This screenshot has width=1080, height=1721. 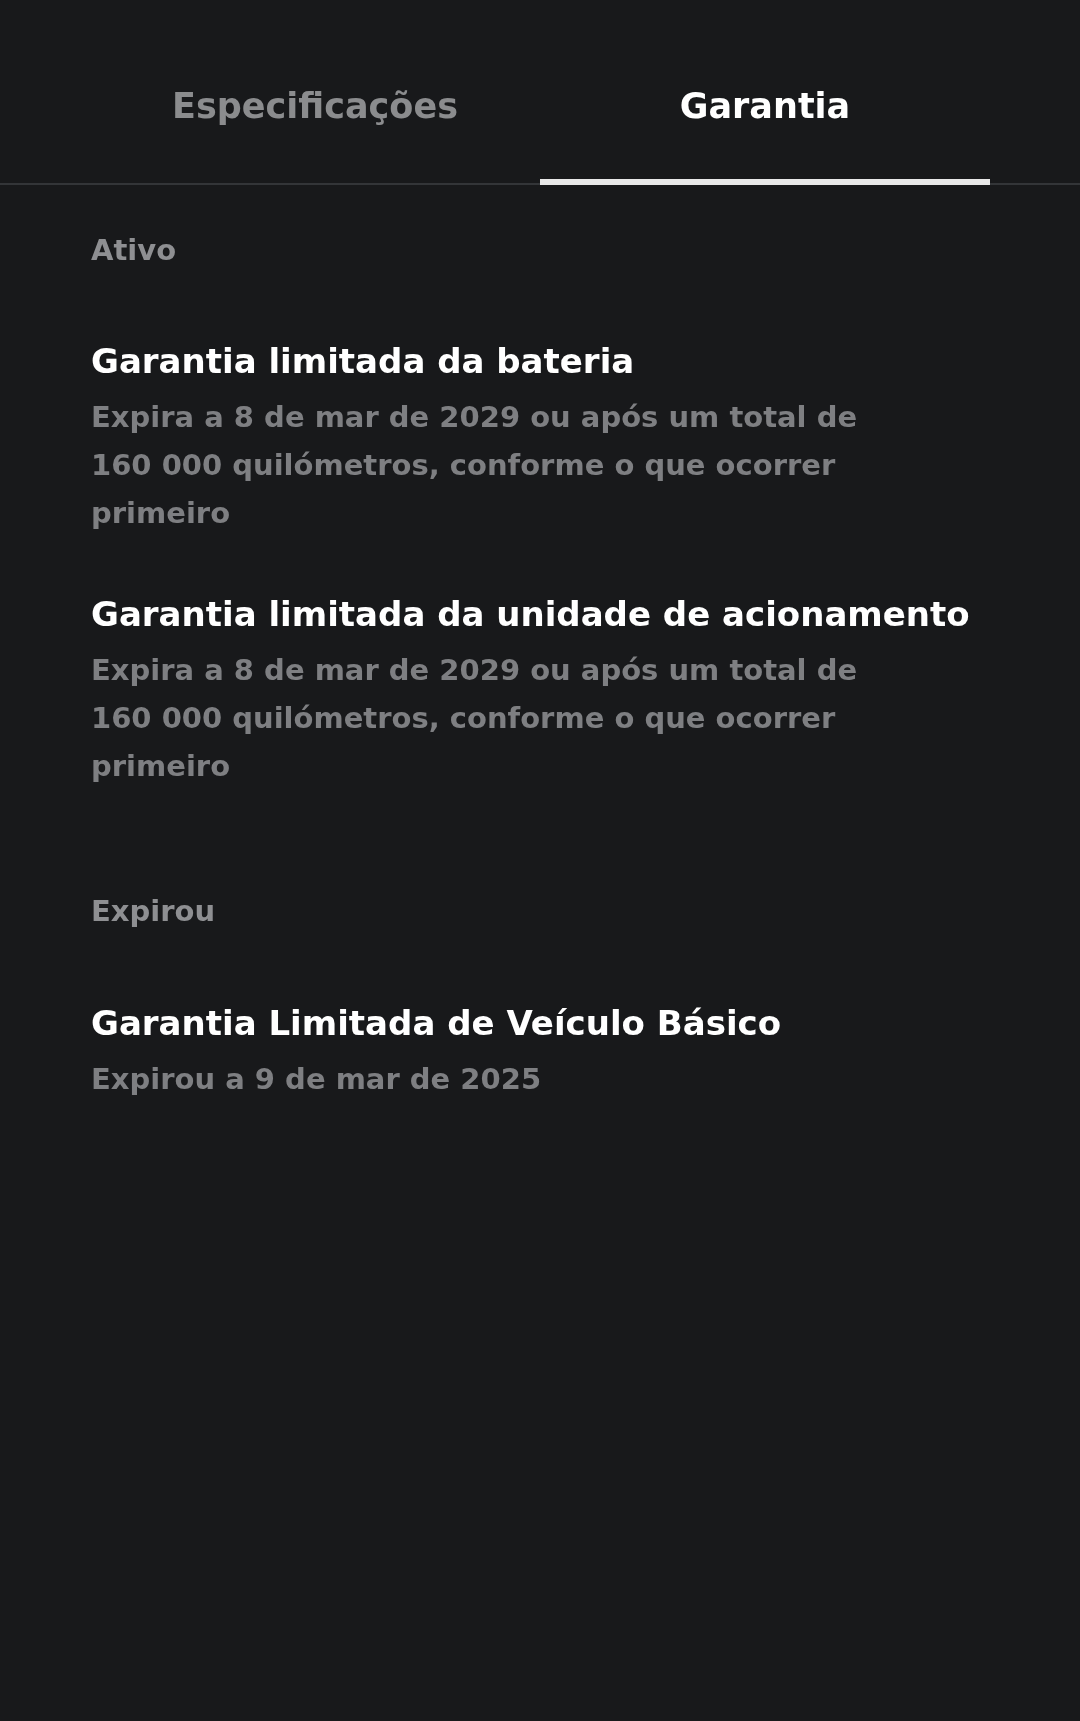 I want to click on warranty-detail: Expirou a 9 de mar de 2025, so click(x=317, y=1079).